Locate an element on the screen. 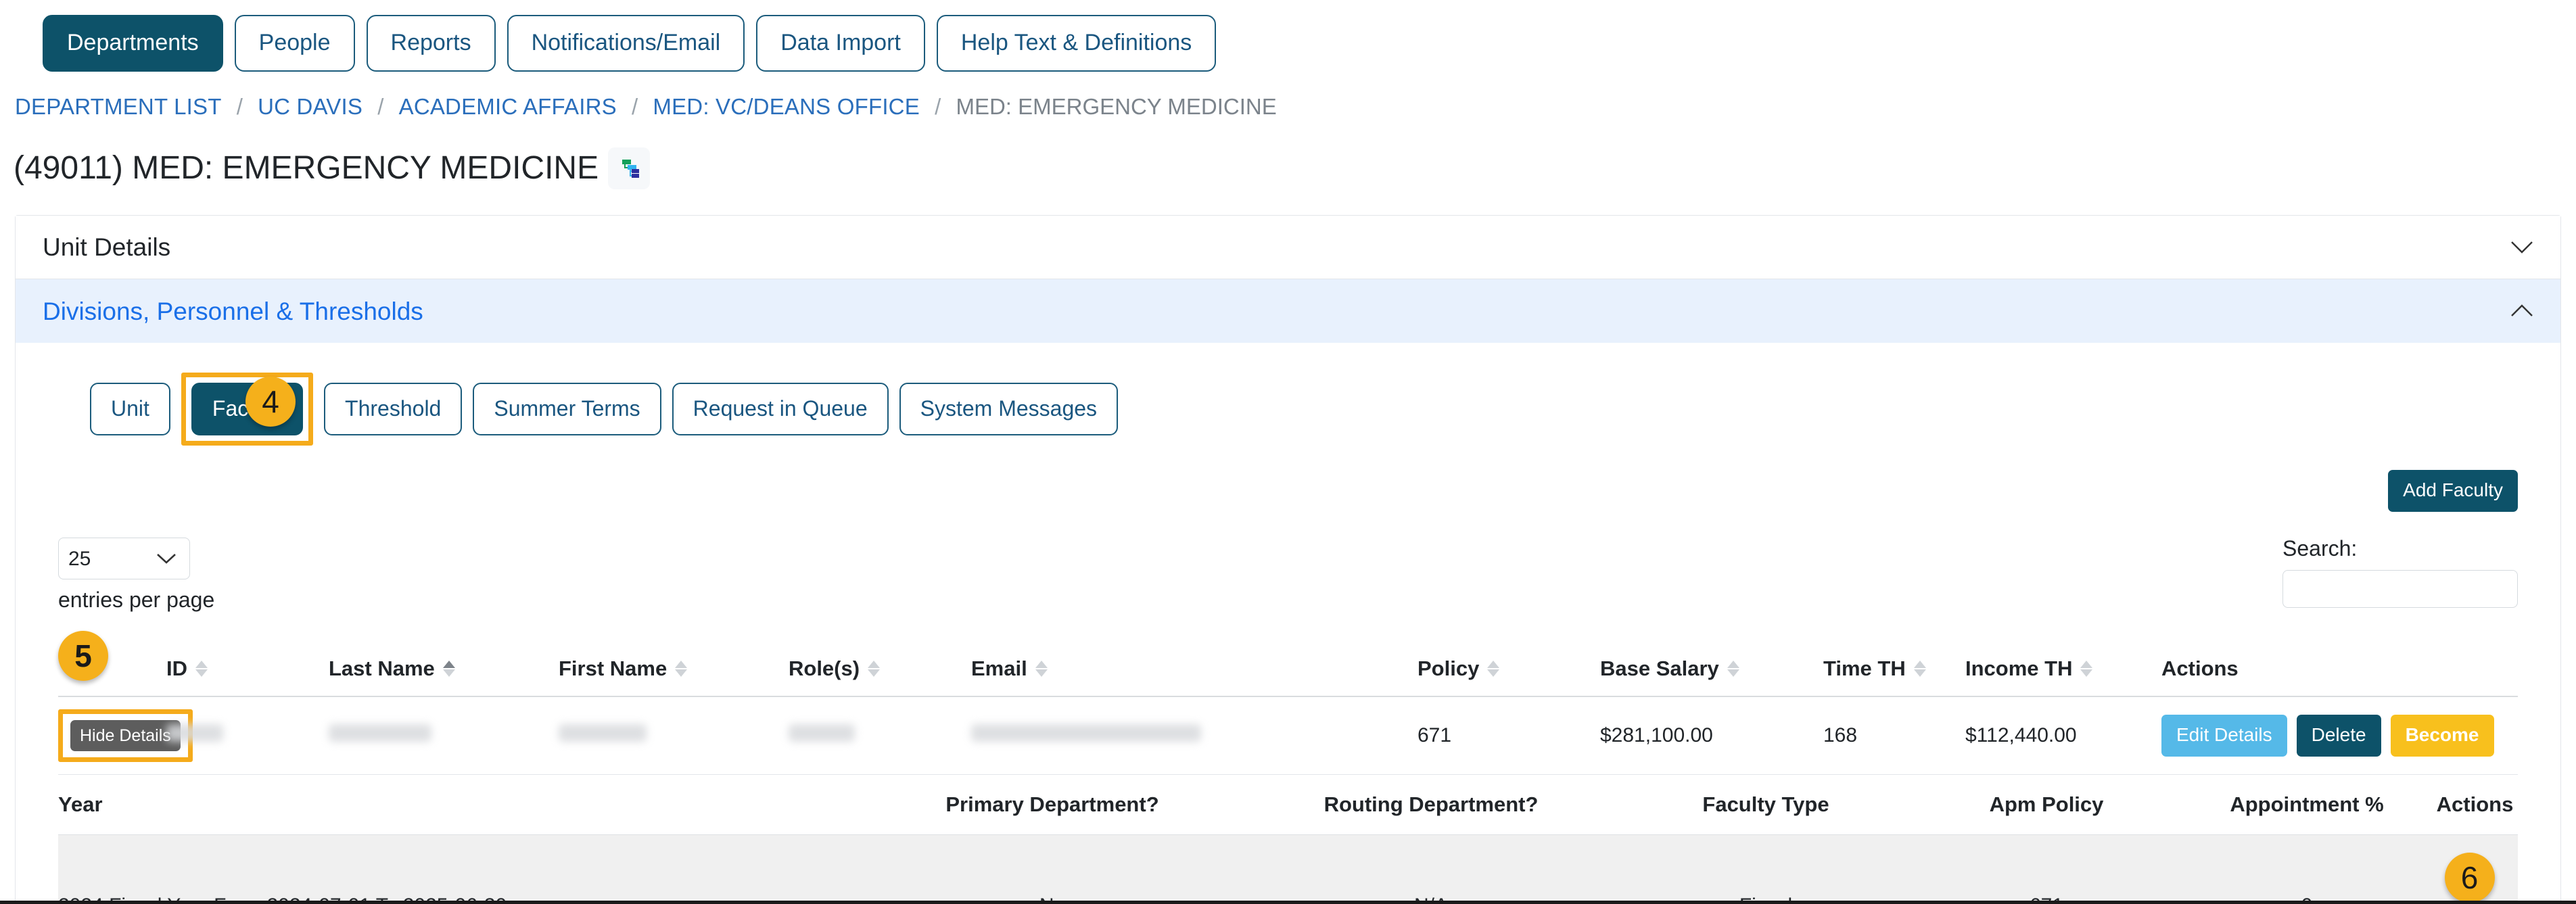 The height and width of the screenshot is (904, 2576). search-input is located at coordinates (2400, 589).